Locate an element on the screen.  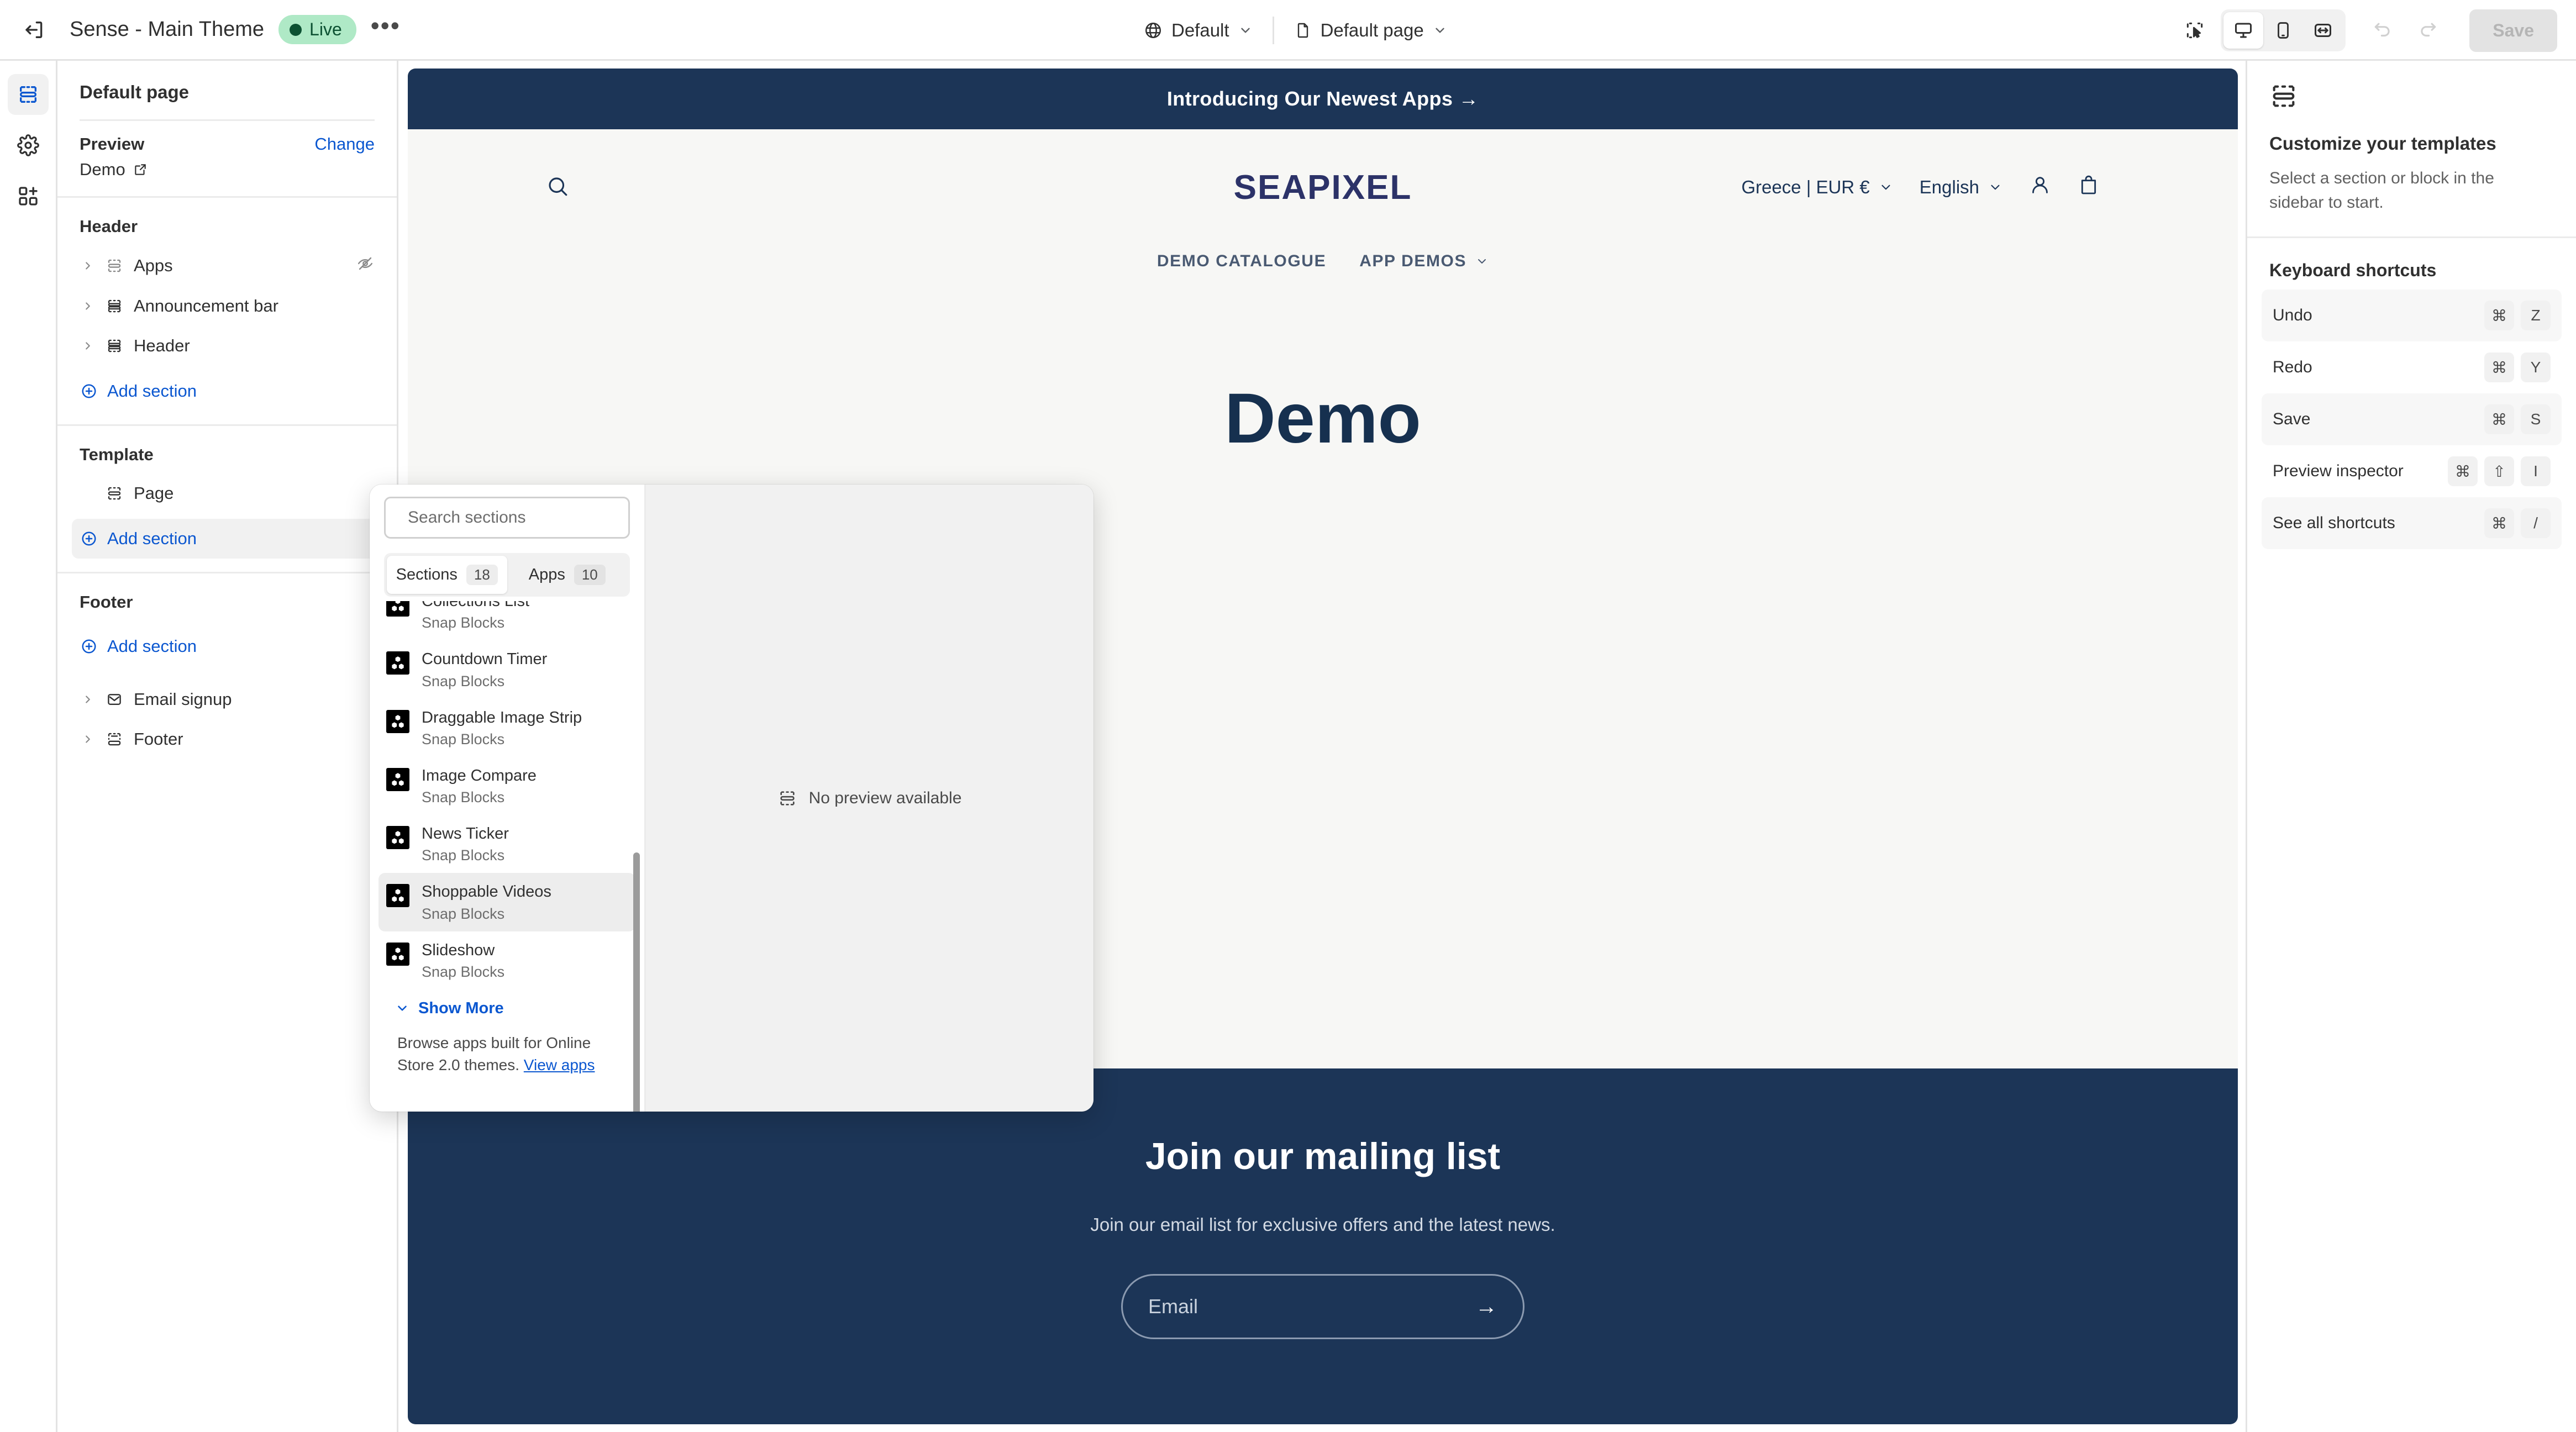
rail-settings-button is located at coordinates (28, 145).